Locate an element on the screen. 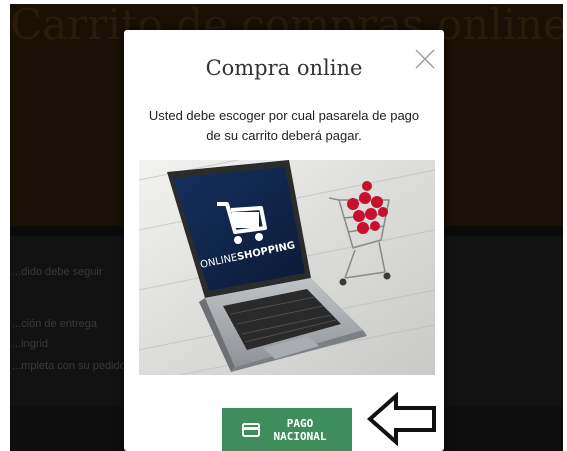 This screenshot has height=451, width=567. pay-button-label: PAGO NACIONAL is located at coordinates (300, 429).